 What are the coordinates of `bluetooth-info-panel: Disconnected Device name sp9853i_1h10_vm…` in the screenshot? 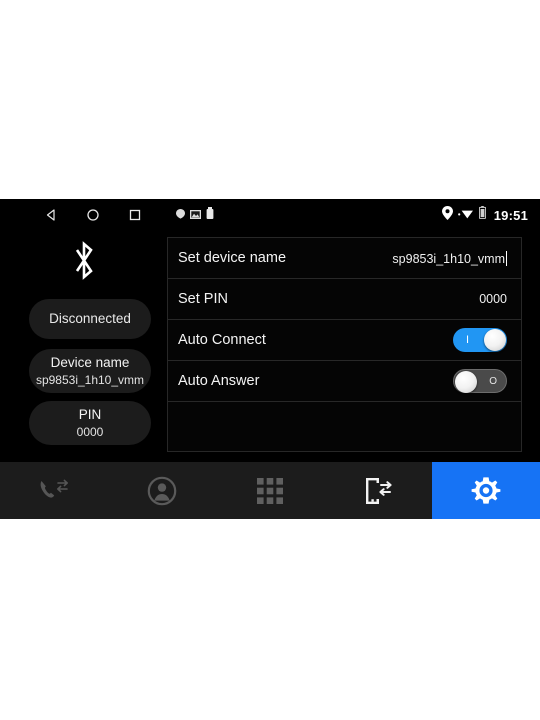 It's located at (83, 346).